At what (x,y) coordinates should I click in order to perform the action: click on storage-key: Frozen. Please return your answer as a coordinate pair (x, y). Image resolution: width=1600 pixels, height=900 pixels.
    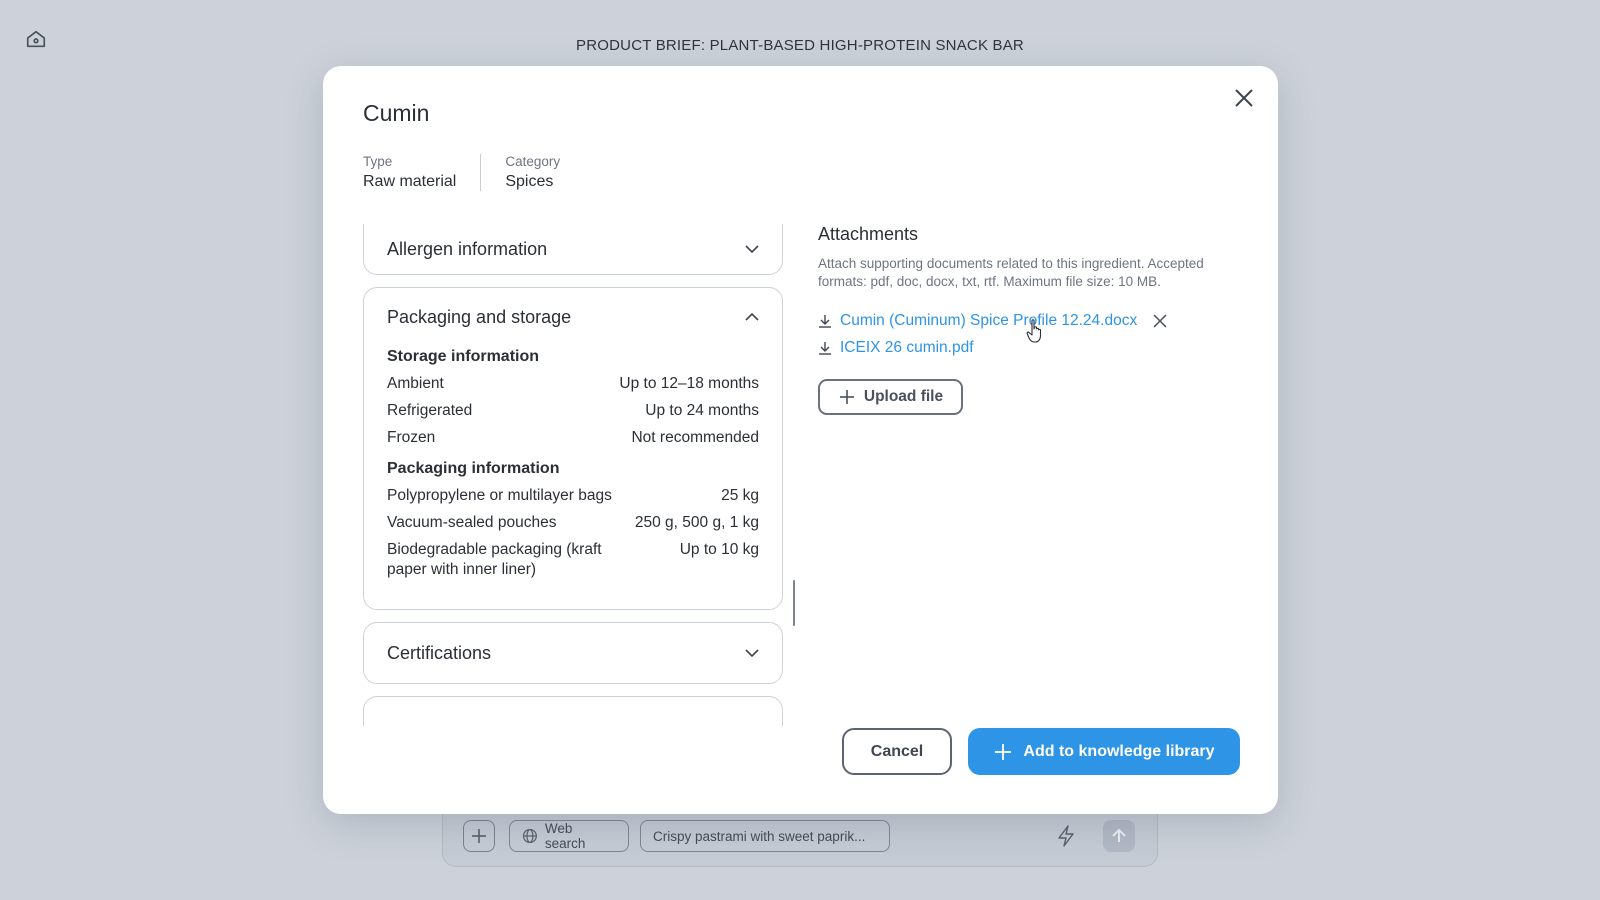
    Looking at the image, I should click on (411, 437).